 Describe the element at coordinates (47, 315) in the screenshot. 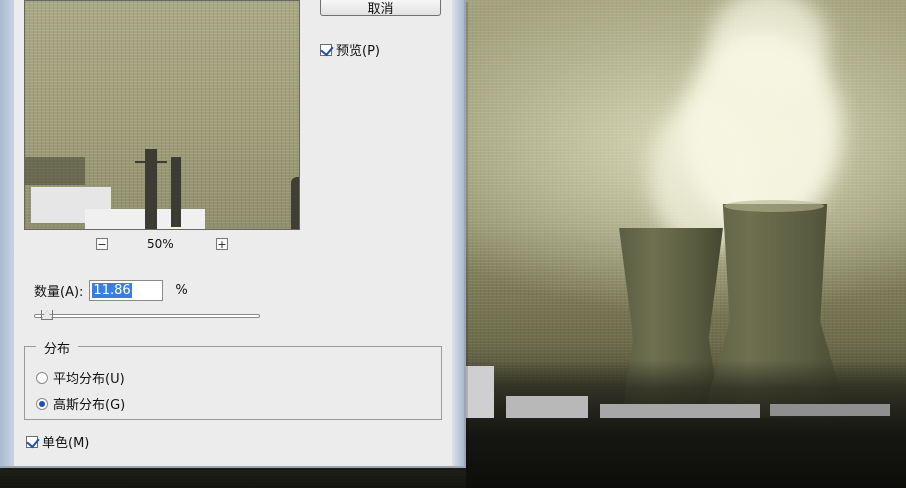

I see `slider-thumb` at that location.